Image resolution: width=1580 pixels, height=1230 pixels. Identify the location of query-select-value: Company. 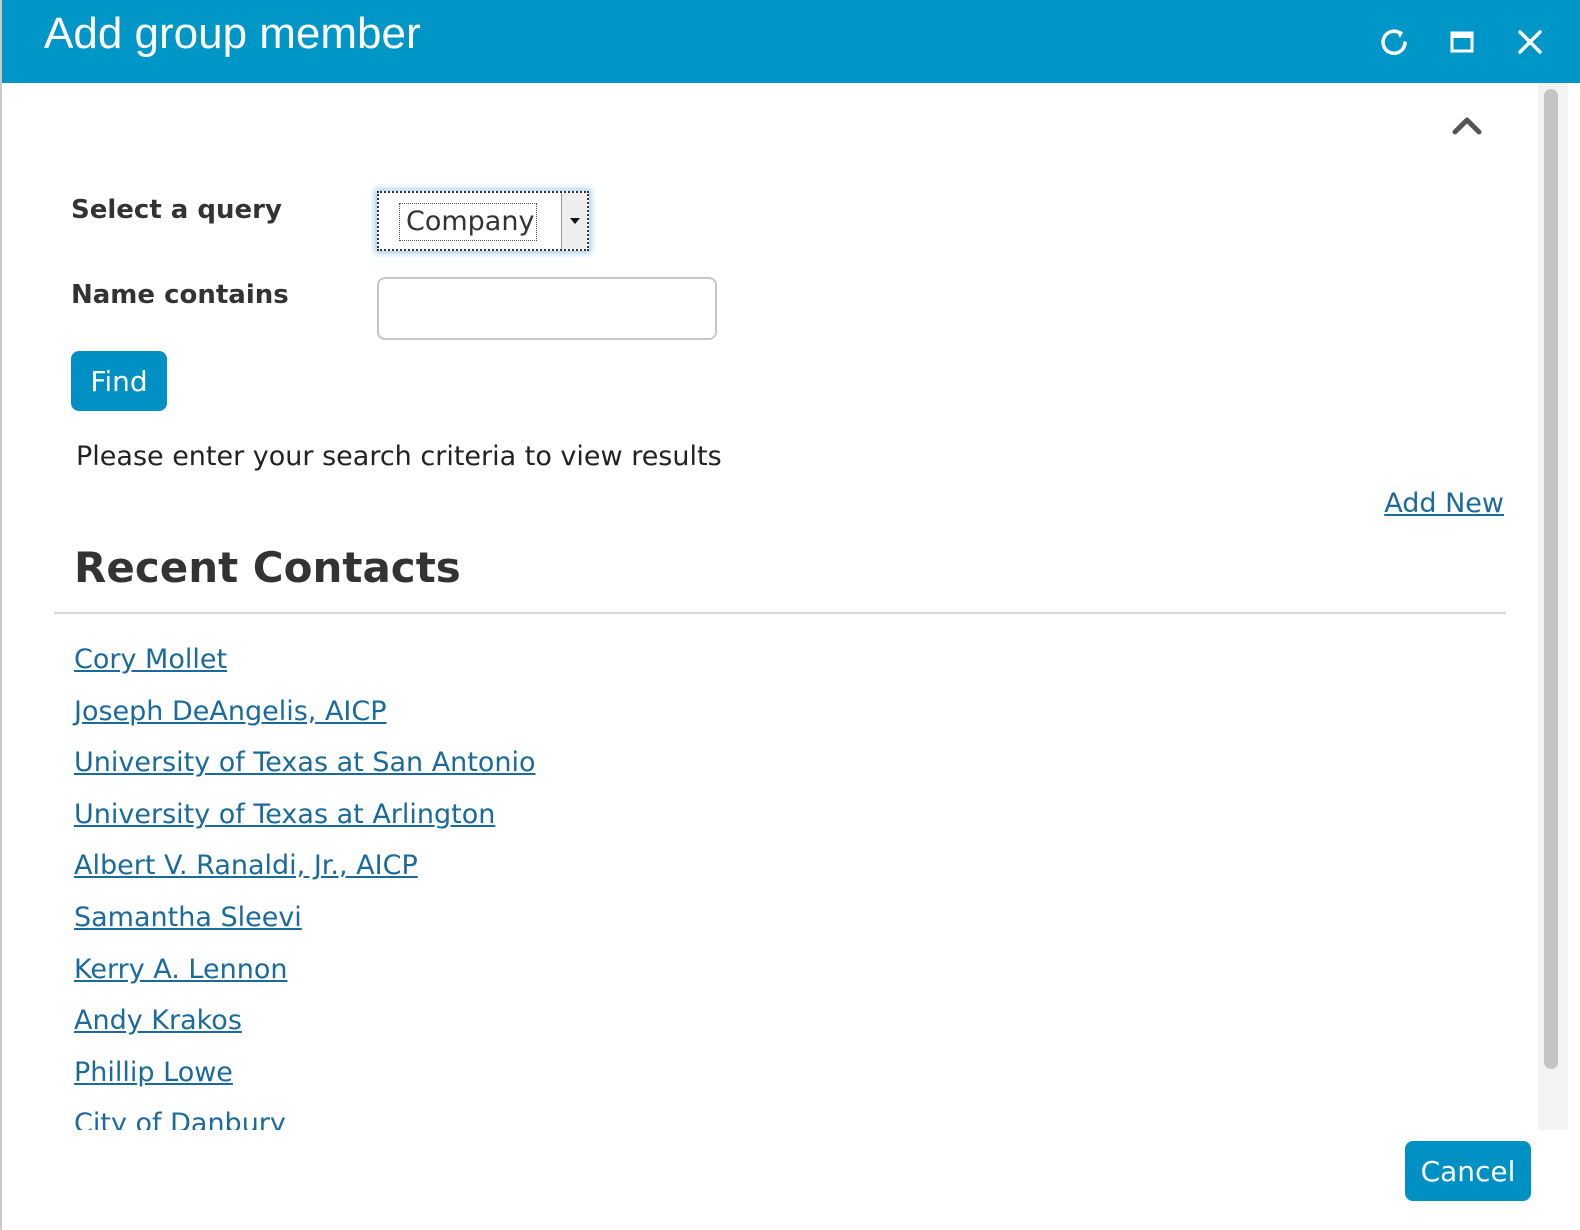
(468, 222).